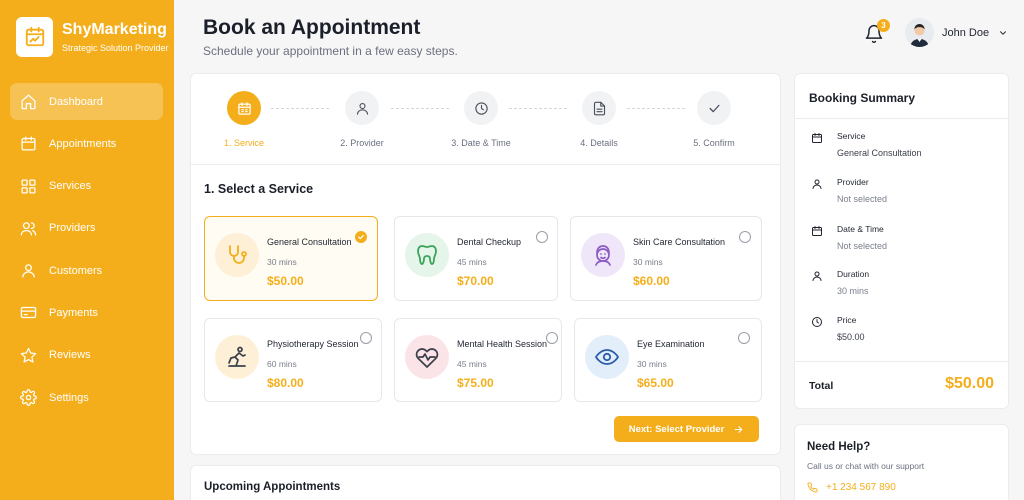 This screenshot has height=500, width=1024. What do you see at coordinates (28, 186) in the screenshot?
I see `grid-icon` at bounding box center [28, 186].